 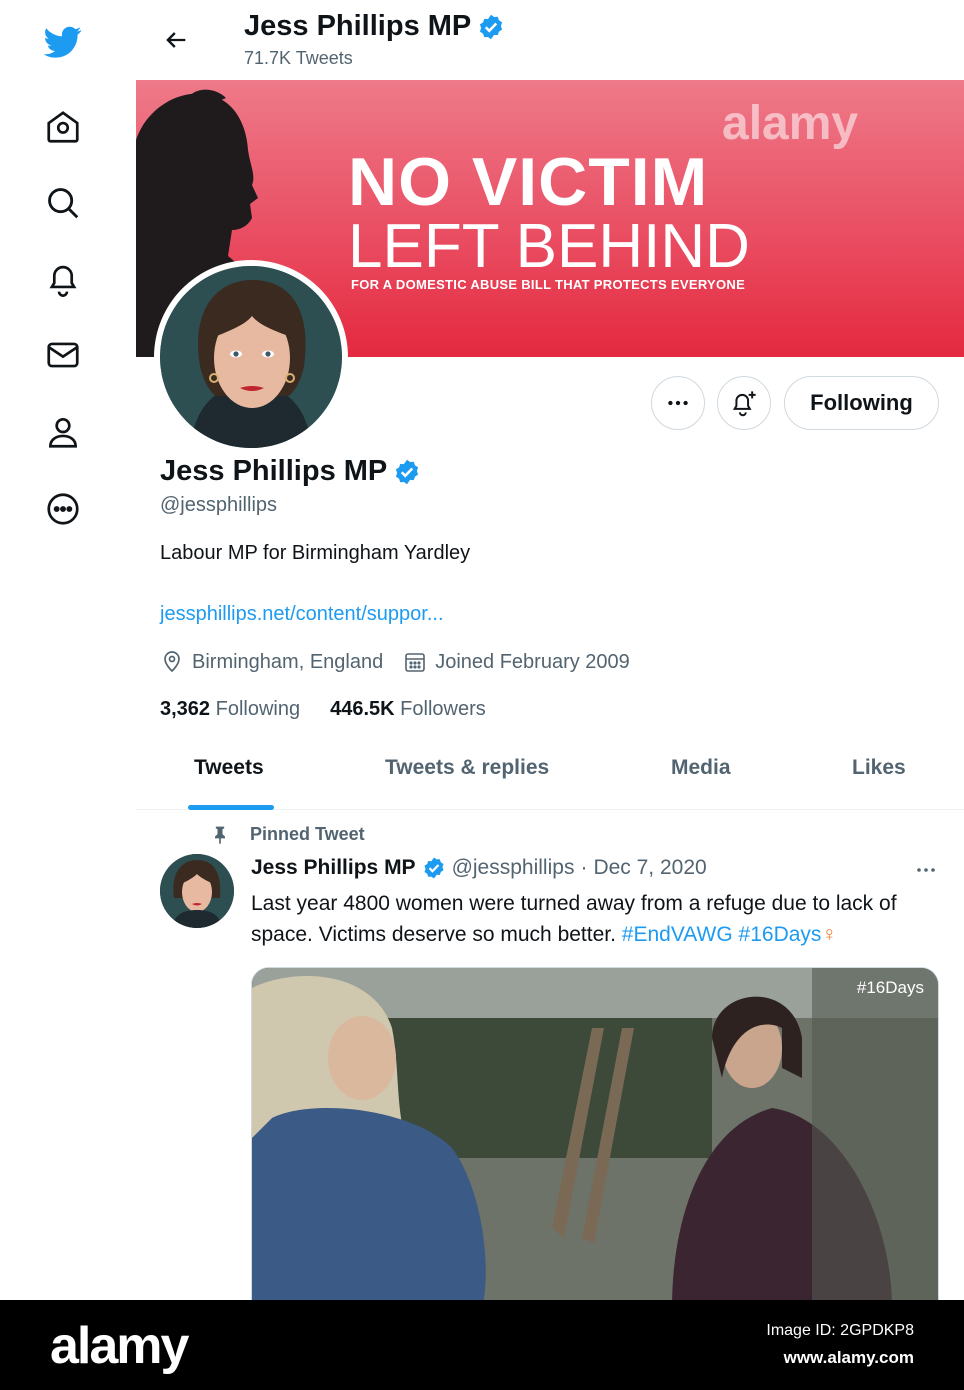 I want to click on followers-count: 446.5K, so click(x=362, y=709).